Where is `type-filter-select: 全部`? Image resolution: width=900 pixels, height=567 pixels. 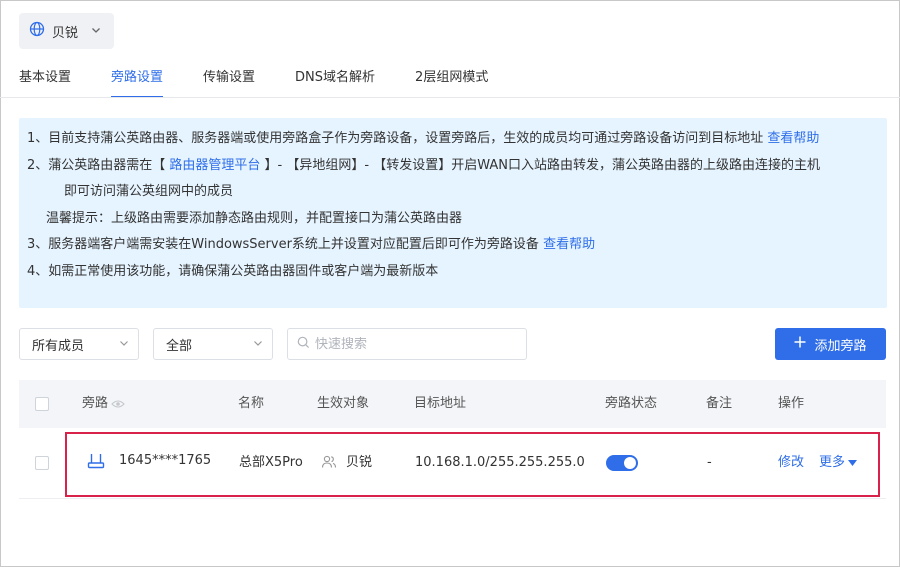 type-filter-select: 全部 is located at coordinates (213, 344).